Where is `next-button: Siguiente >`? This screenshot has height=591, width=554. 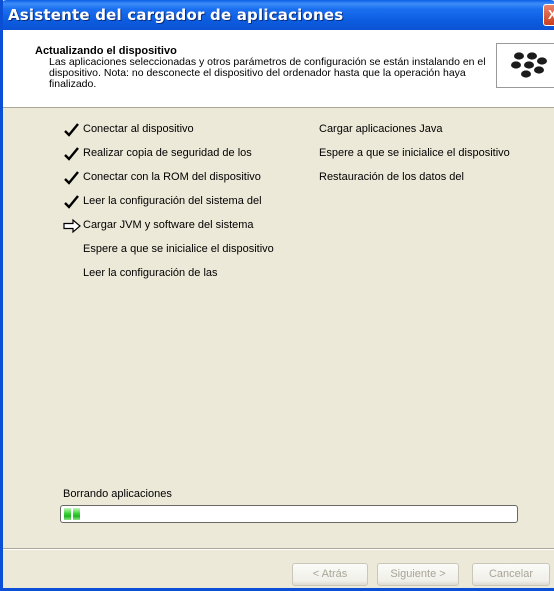 next-button: Siguiente > is located at coordinates (418, 574).